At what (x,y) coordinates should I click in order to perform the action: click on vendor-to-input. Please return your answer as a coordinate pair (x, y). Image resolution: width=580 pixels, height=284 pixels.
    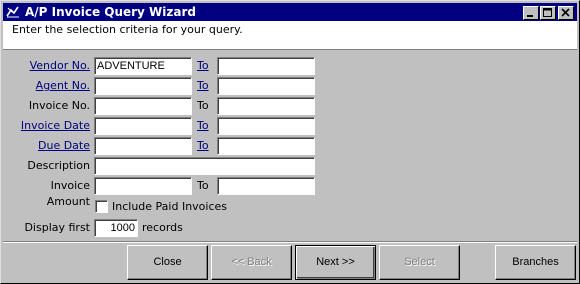
    Looking at the image, I should click on (266, 66).